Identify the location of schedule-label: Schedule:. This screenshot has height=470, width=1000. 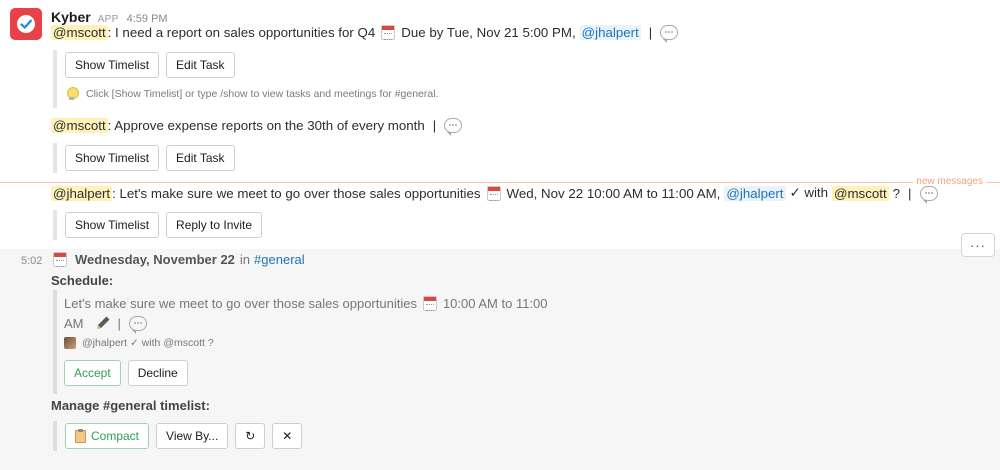
(82, 280).